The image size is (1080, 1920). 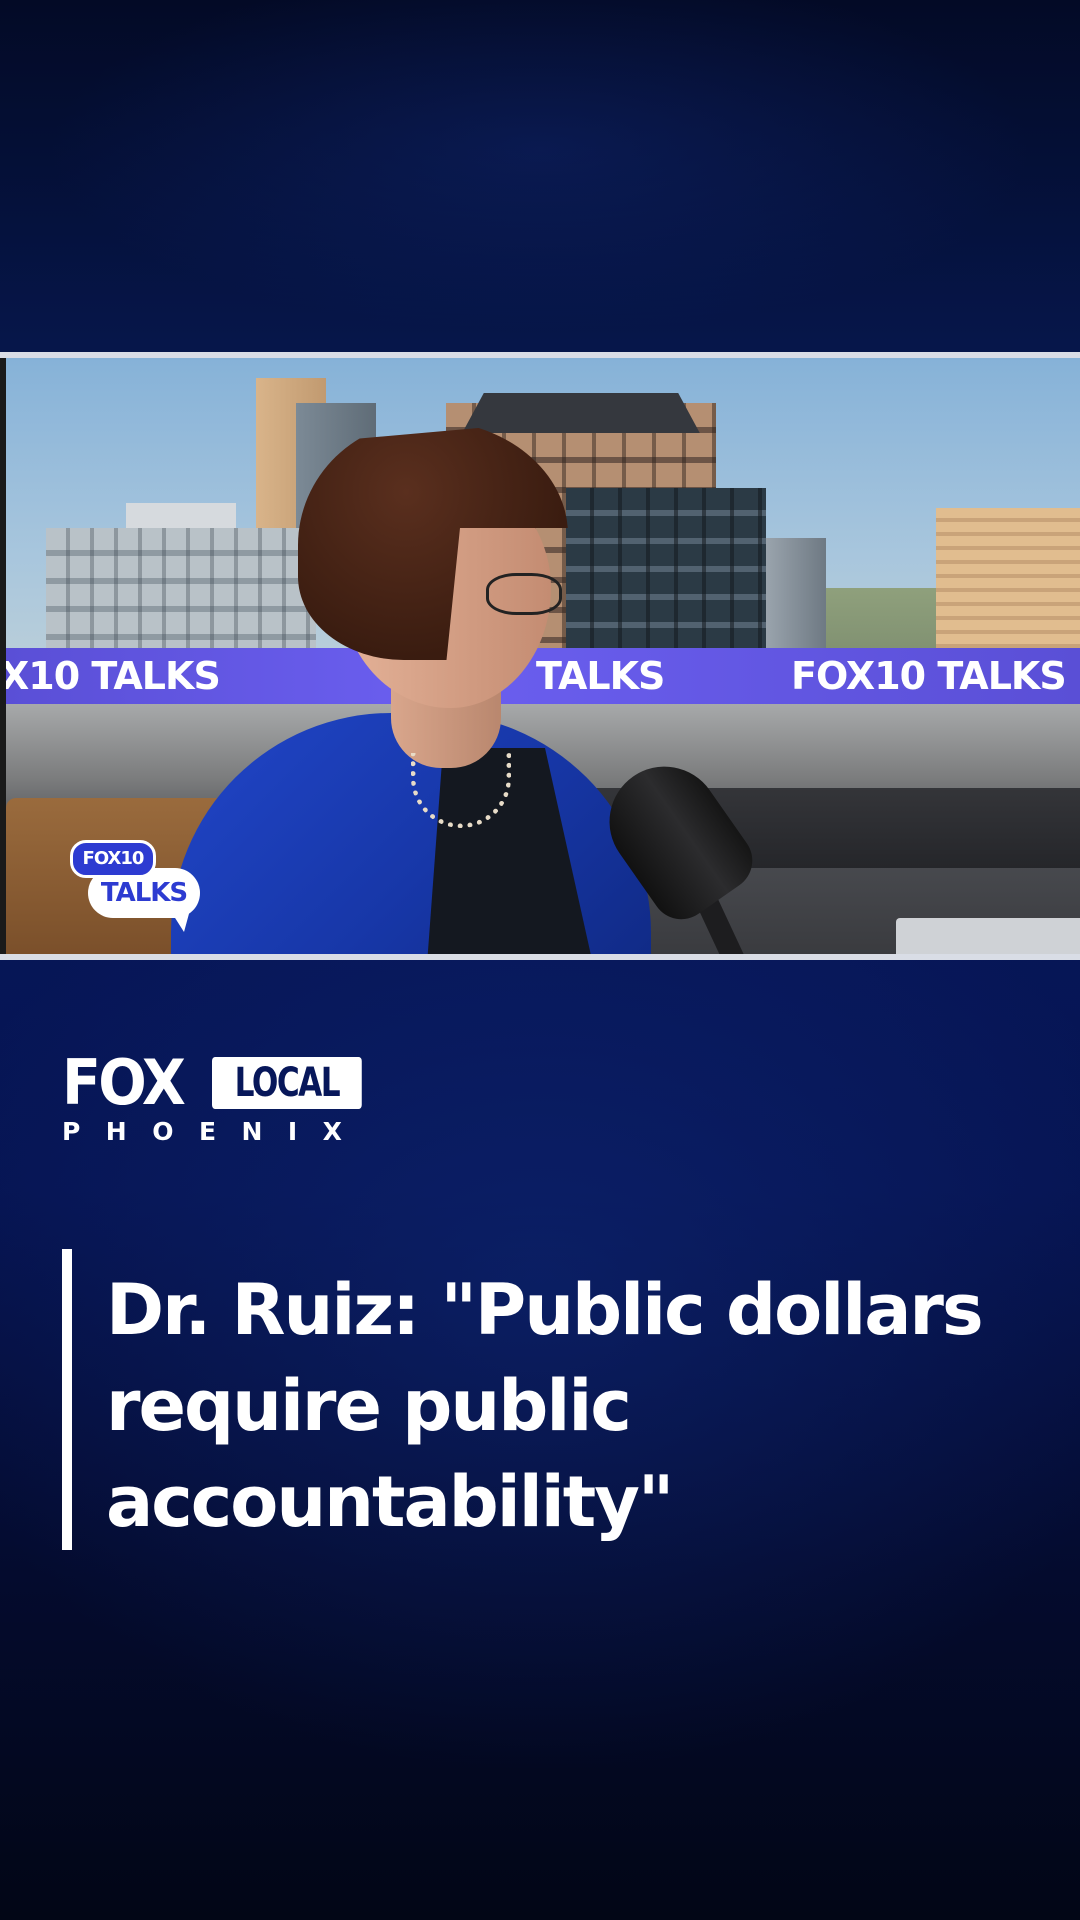 What do you see at coordinates (929, 676) in the screenshot?
I see `studio-banner-text: FOX10 TALKS` at bounding box center [929, 676].